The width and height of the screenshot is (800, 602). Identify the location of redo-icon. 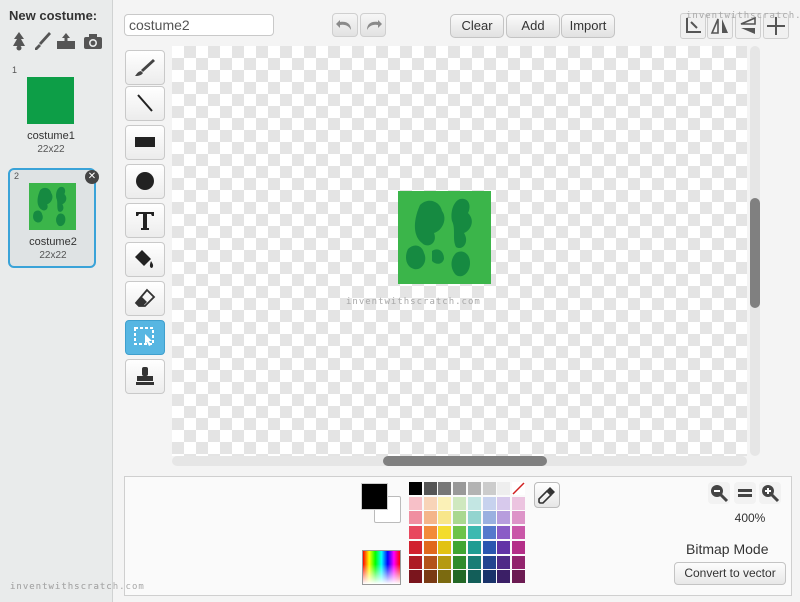
(373, 25).